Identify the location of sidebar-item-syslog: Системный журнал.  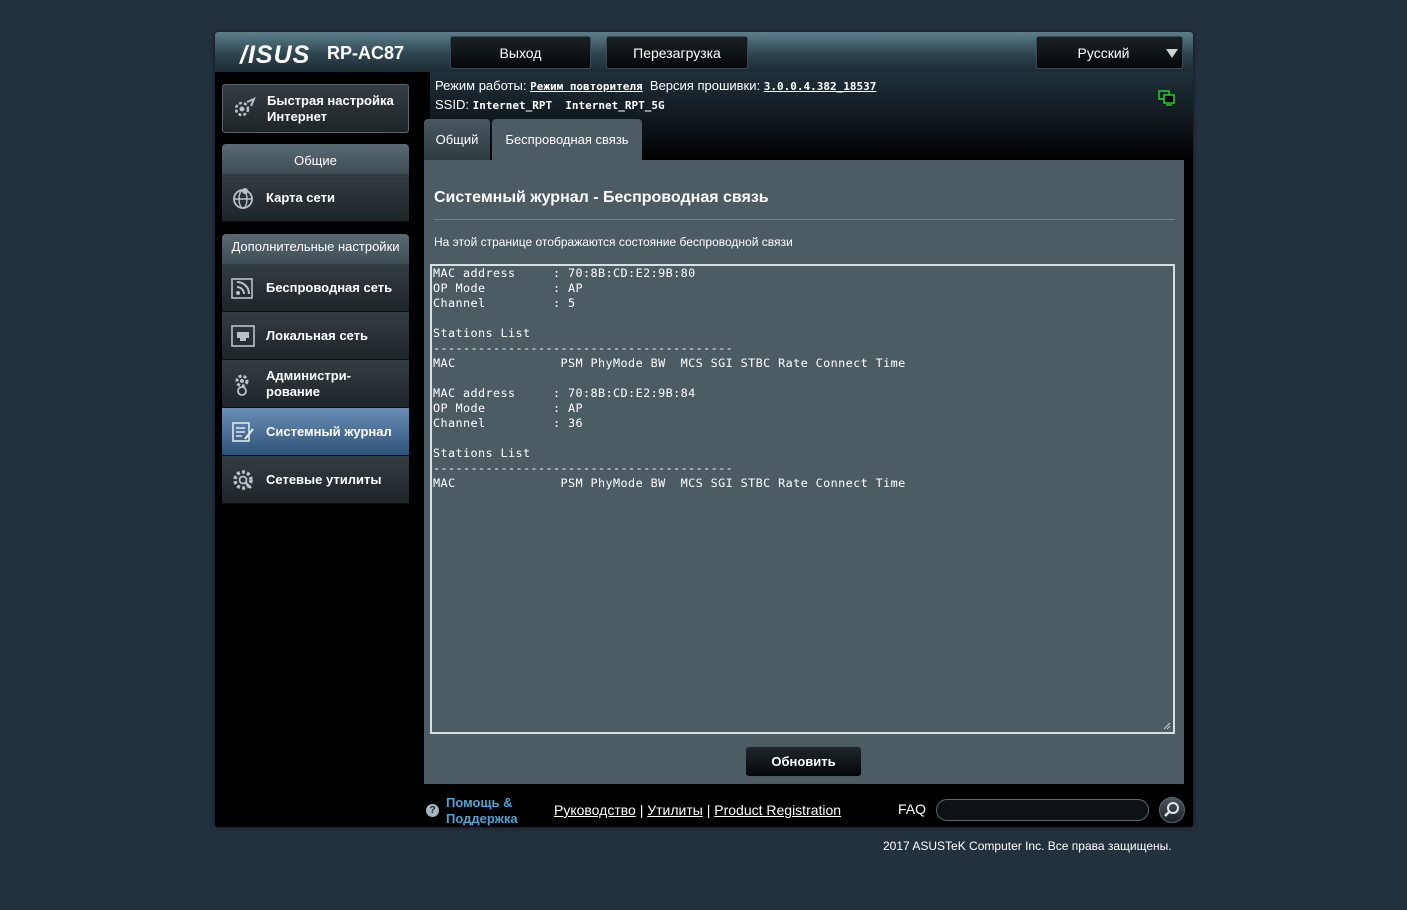
(315, 432).